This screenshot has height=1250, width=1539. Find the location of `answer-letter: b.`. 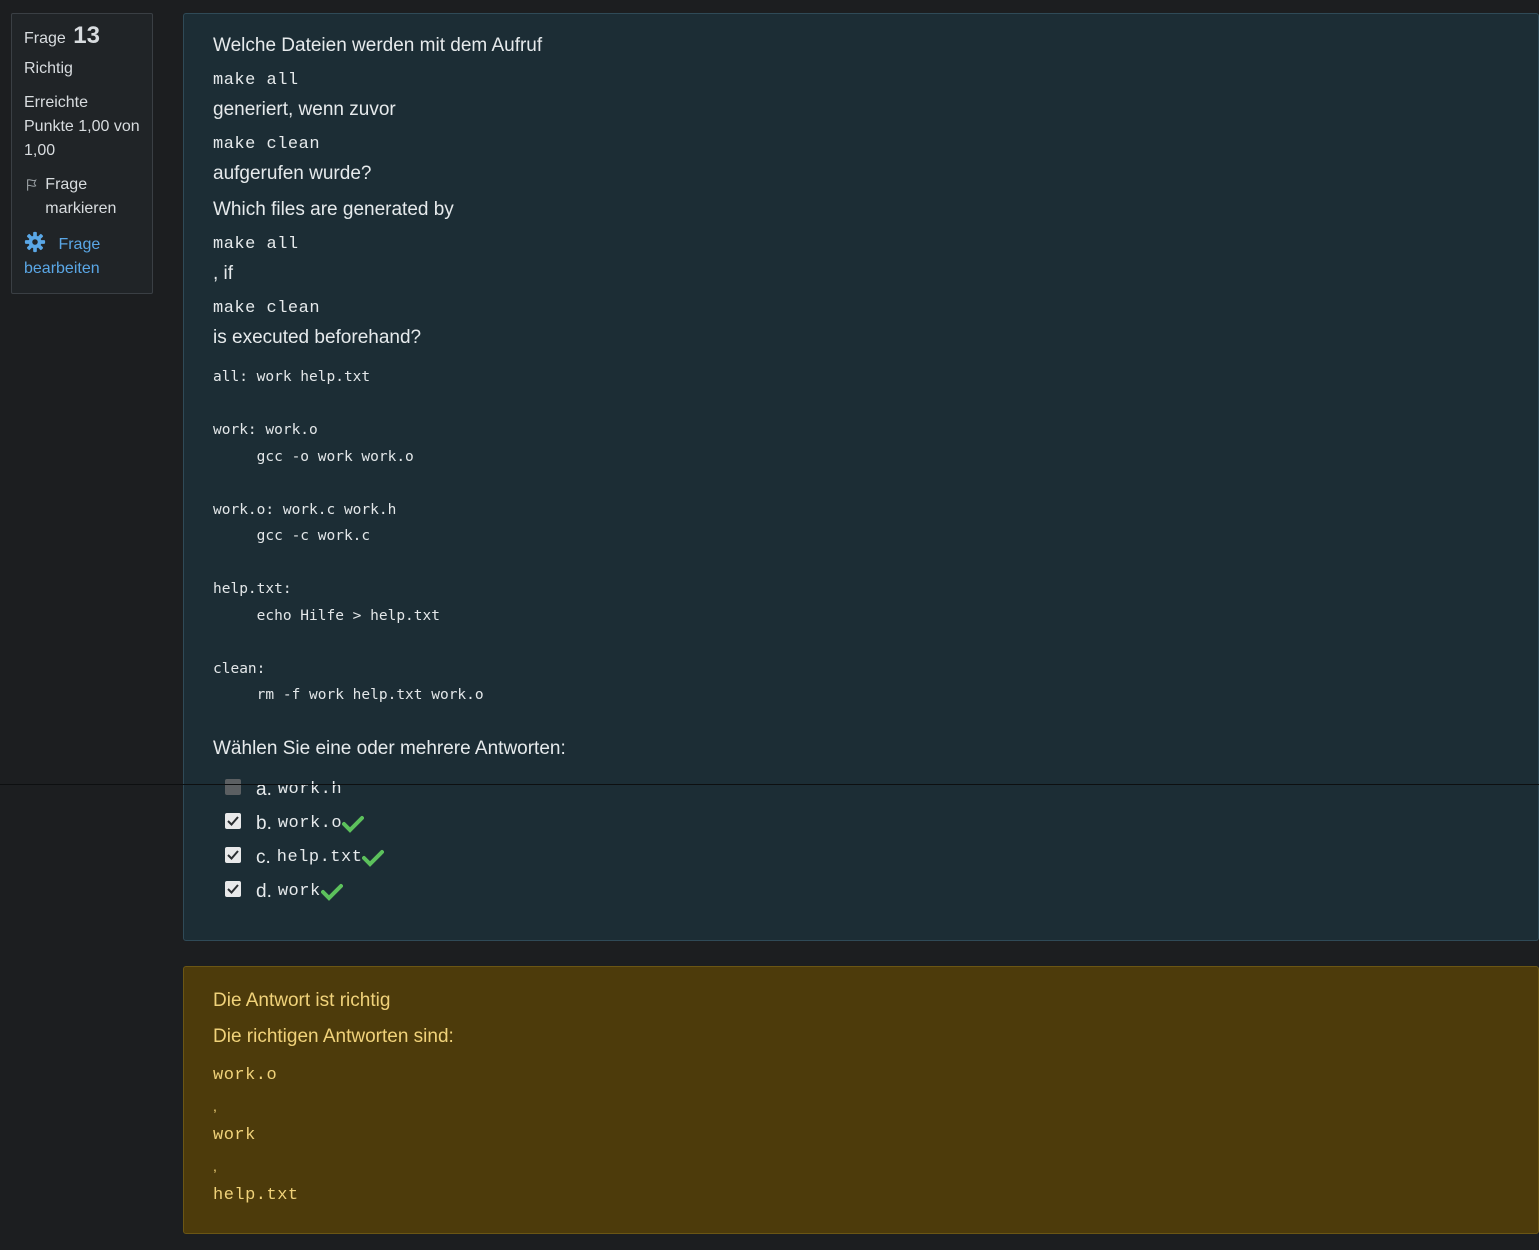

answer-letter: b. is located at coordinates (264, 823).